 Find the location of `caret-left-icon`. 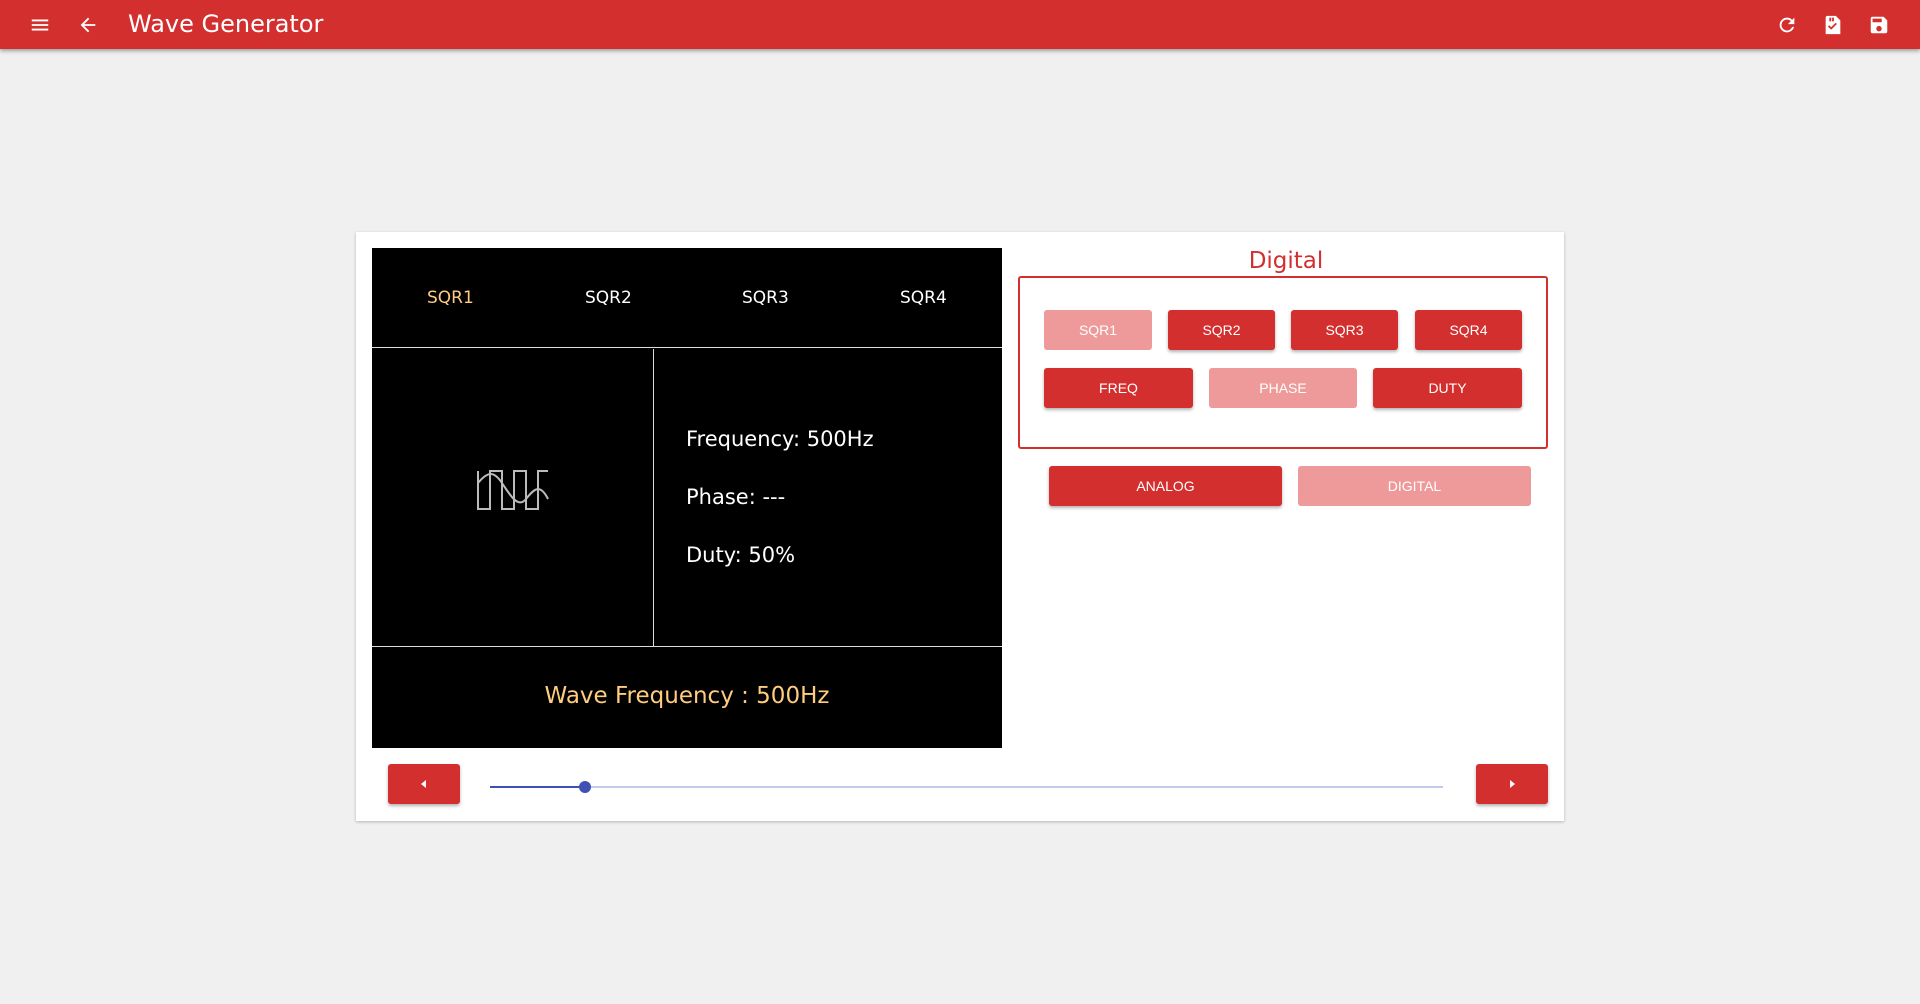

caret-left-icon is located at coordinates (423, 784).